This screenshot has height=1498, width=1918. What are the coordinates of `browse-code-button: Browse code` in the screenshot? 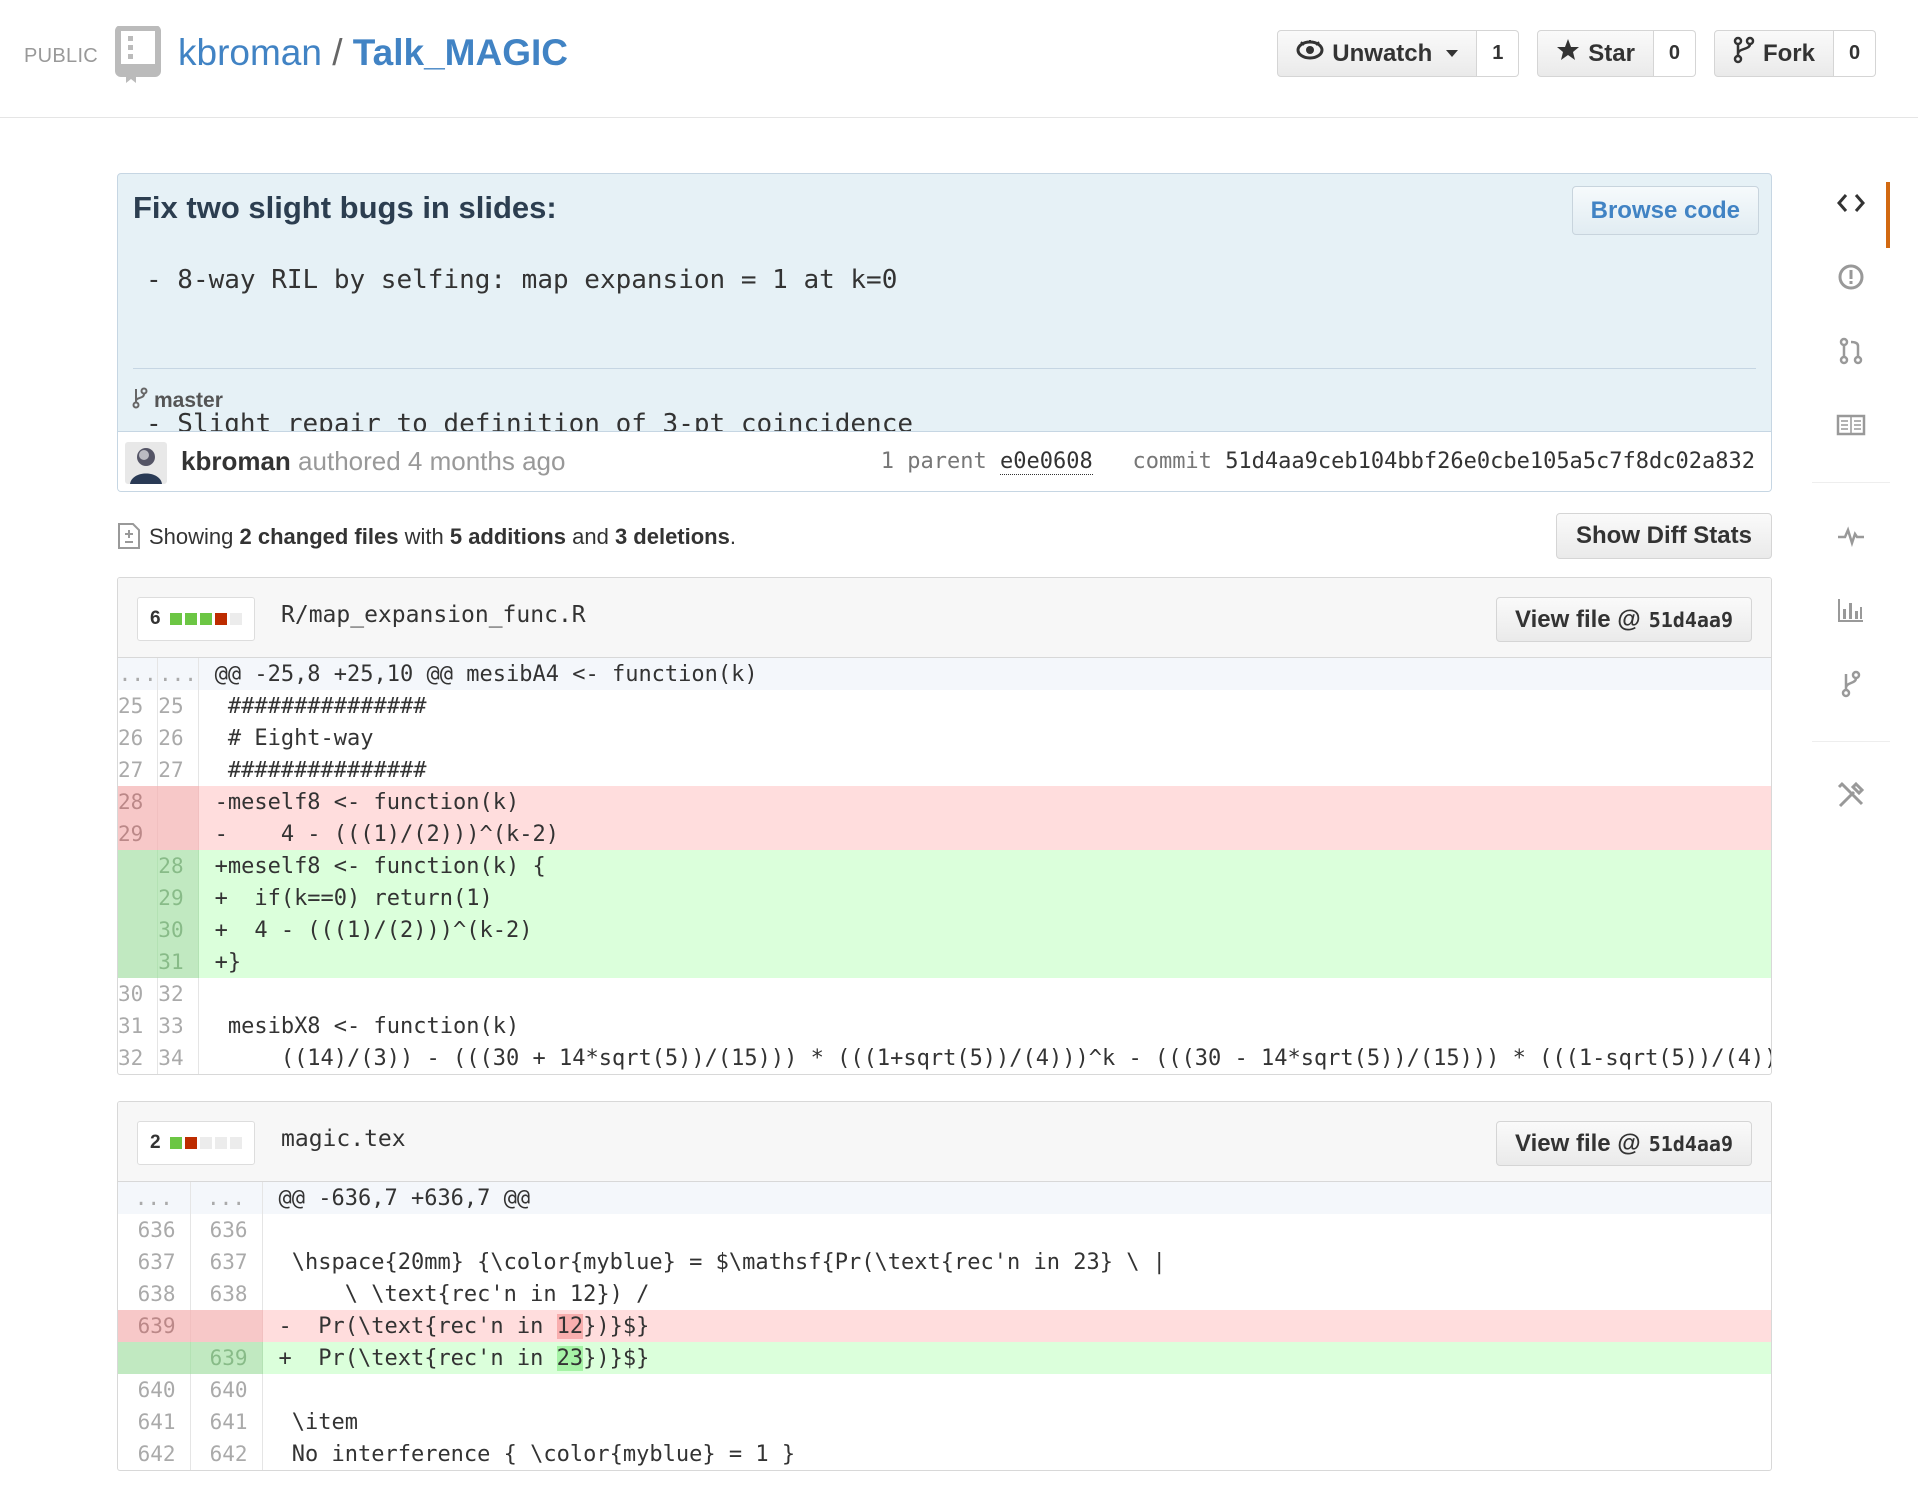 It's located at (1665, 210).